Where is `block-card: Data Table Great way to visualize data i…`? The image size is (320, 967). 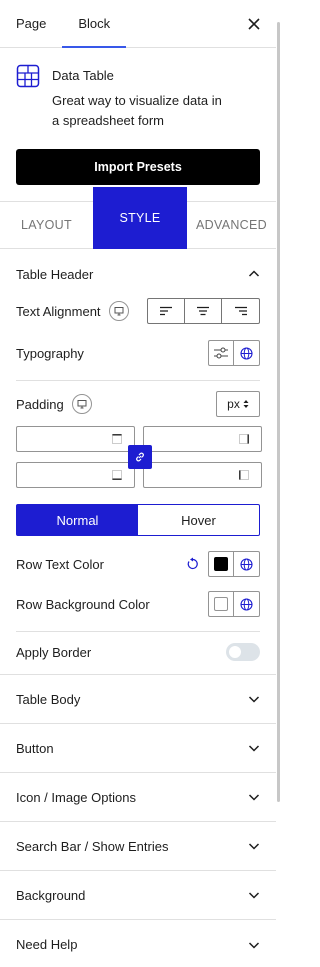
block-card: Data Table Great way to visualize data i… is located at coordinates (138, 89).